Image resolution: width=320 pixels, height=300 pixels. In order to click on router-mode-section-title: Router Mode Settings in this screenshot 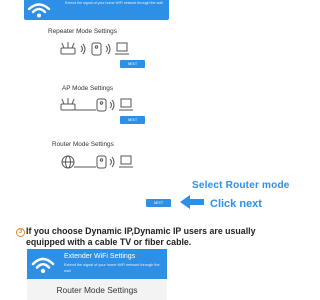, I will do `click(97, 290)`.